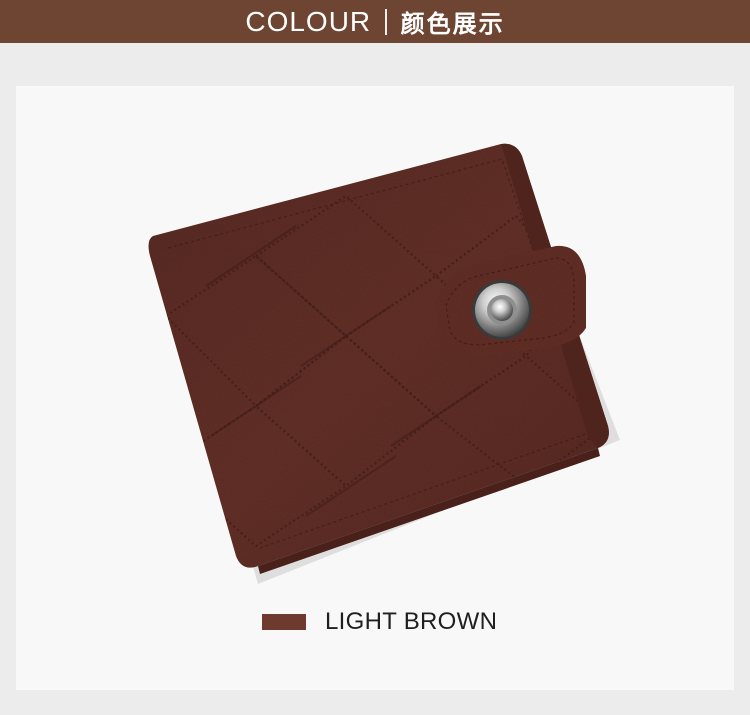 This screenshot has height=715, width=750. I want to click on header-title-zh: 颜色展示, so click(452, 24).